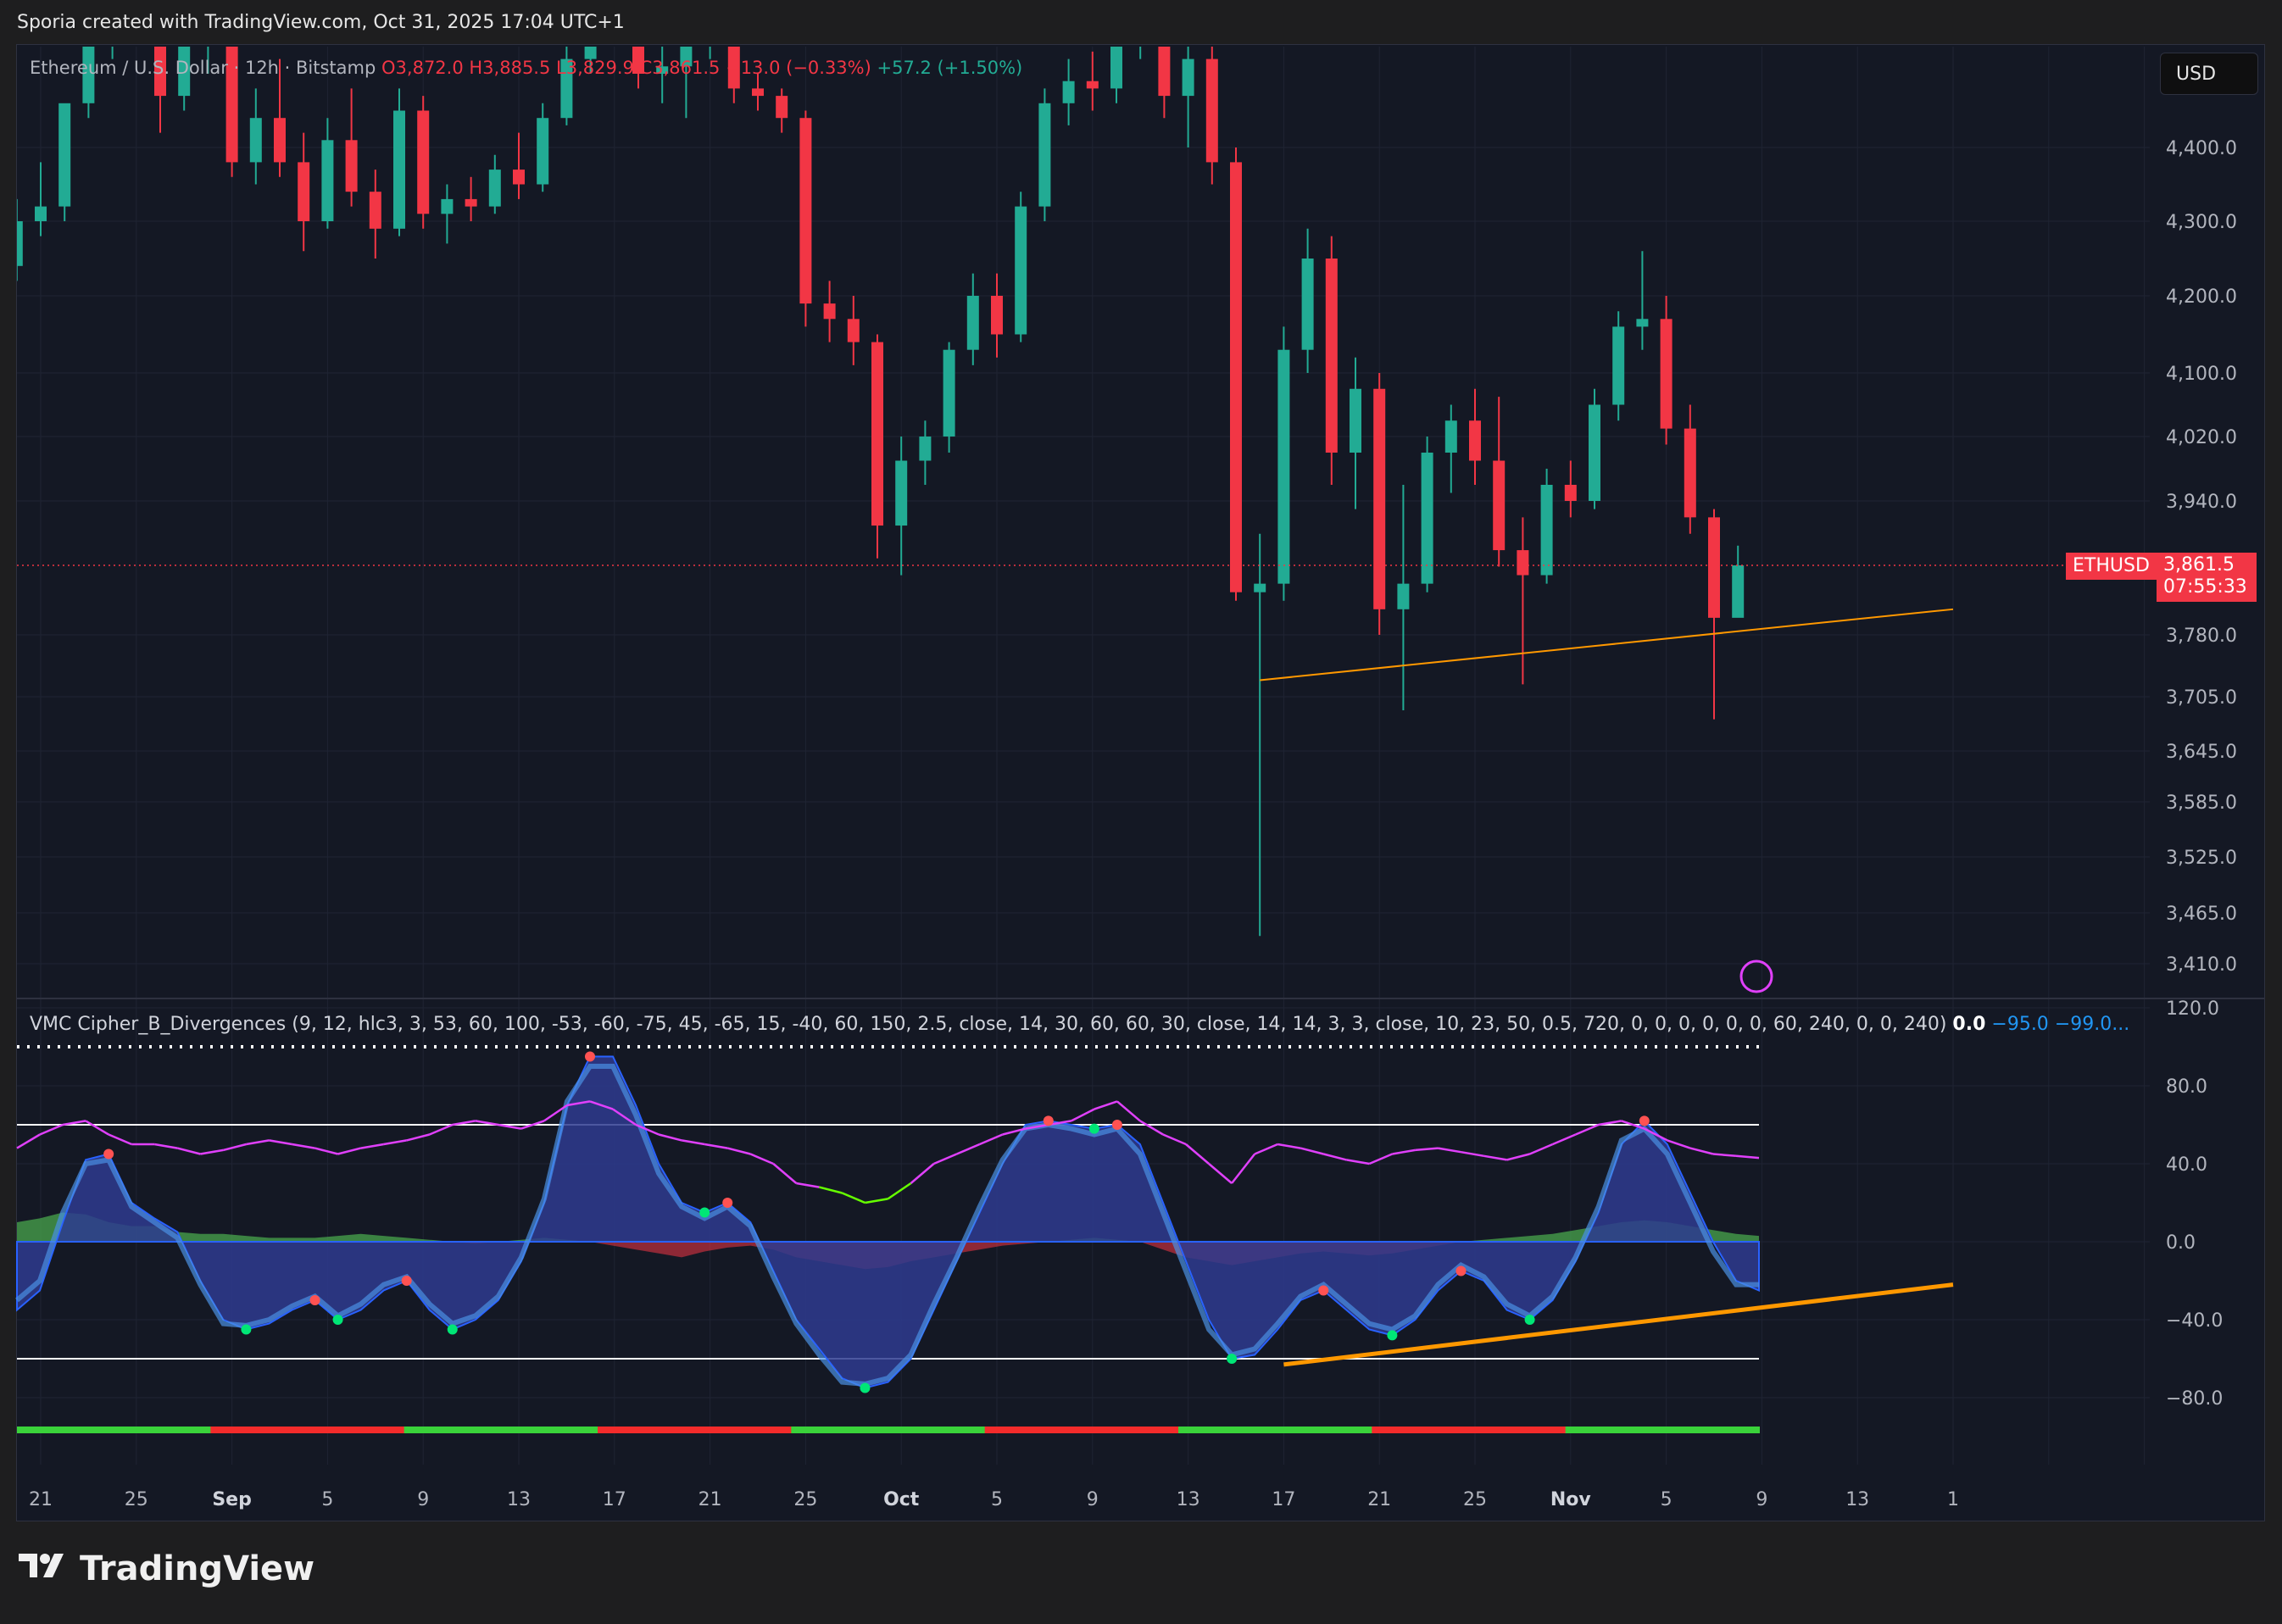 This screenshot has height=1624, width=2282. Describe the element at coordinates (798, 68) in the screenshot. I see `legend-change: −13.0 (−0.33%)` at that location.